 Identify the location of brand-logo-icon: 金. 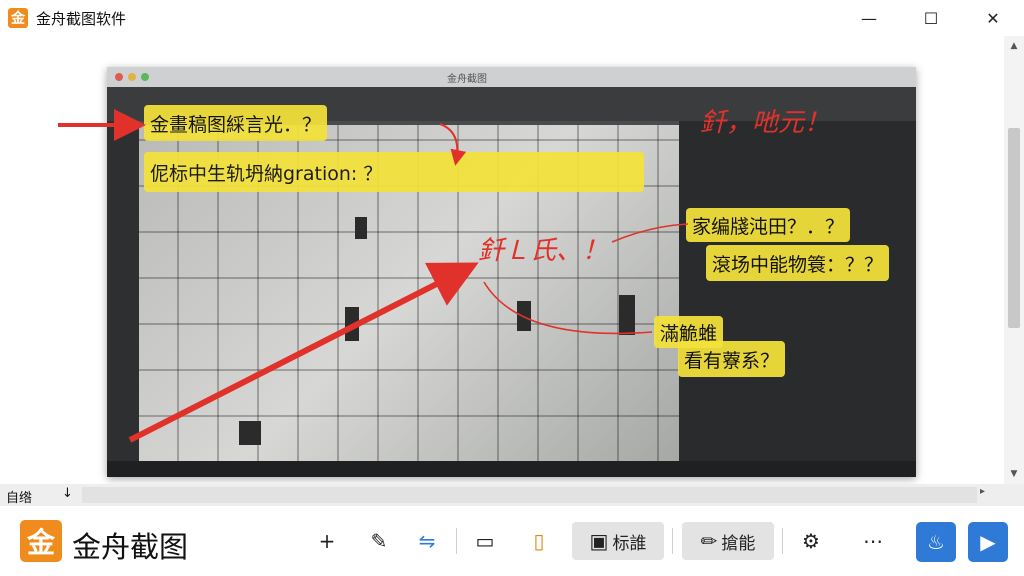
(41, 541).